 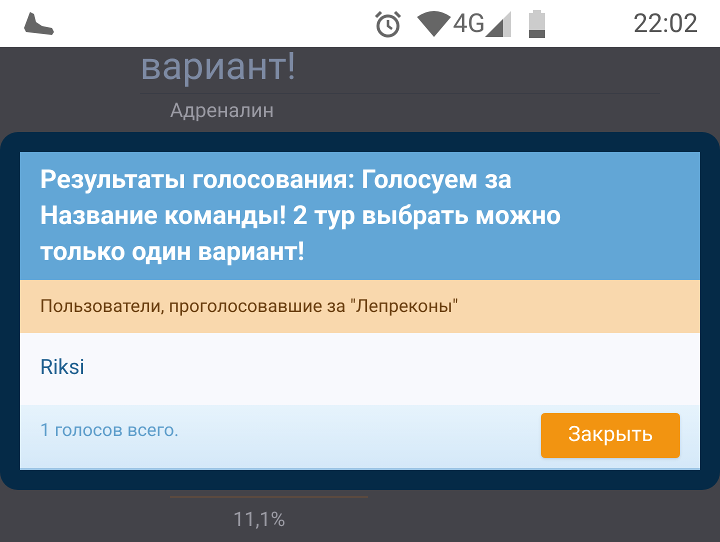 What do you see at coordinates (360, 306) in the screenshot?
I see `dialog-subtitle: Пользователи, проголосовавшие за "Лепреконы"` at bounding box center [360, 306].